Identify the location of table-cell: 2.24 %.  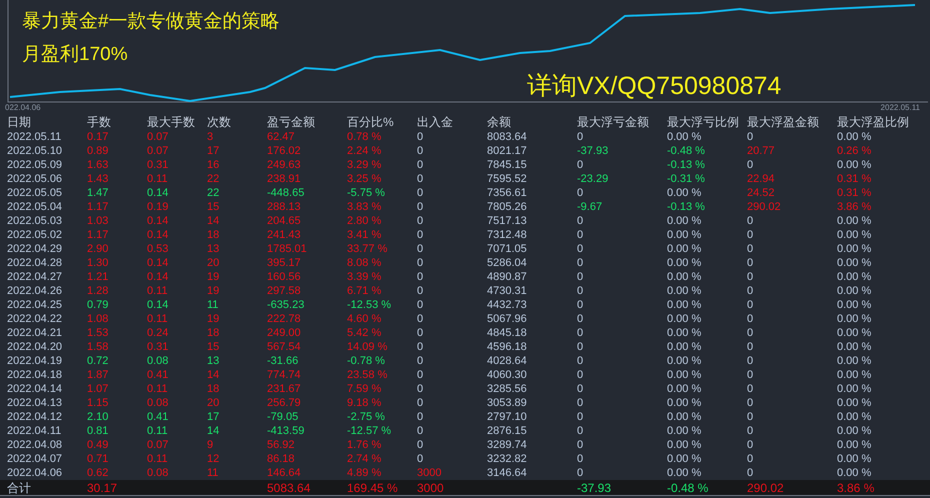
(364, 151).